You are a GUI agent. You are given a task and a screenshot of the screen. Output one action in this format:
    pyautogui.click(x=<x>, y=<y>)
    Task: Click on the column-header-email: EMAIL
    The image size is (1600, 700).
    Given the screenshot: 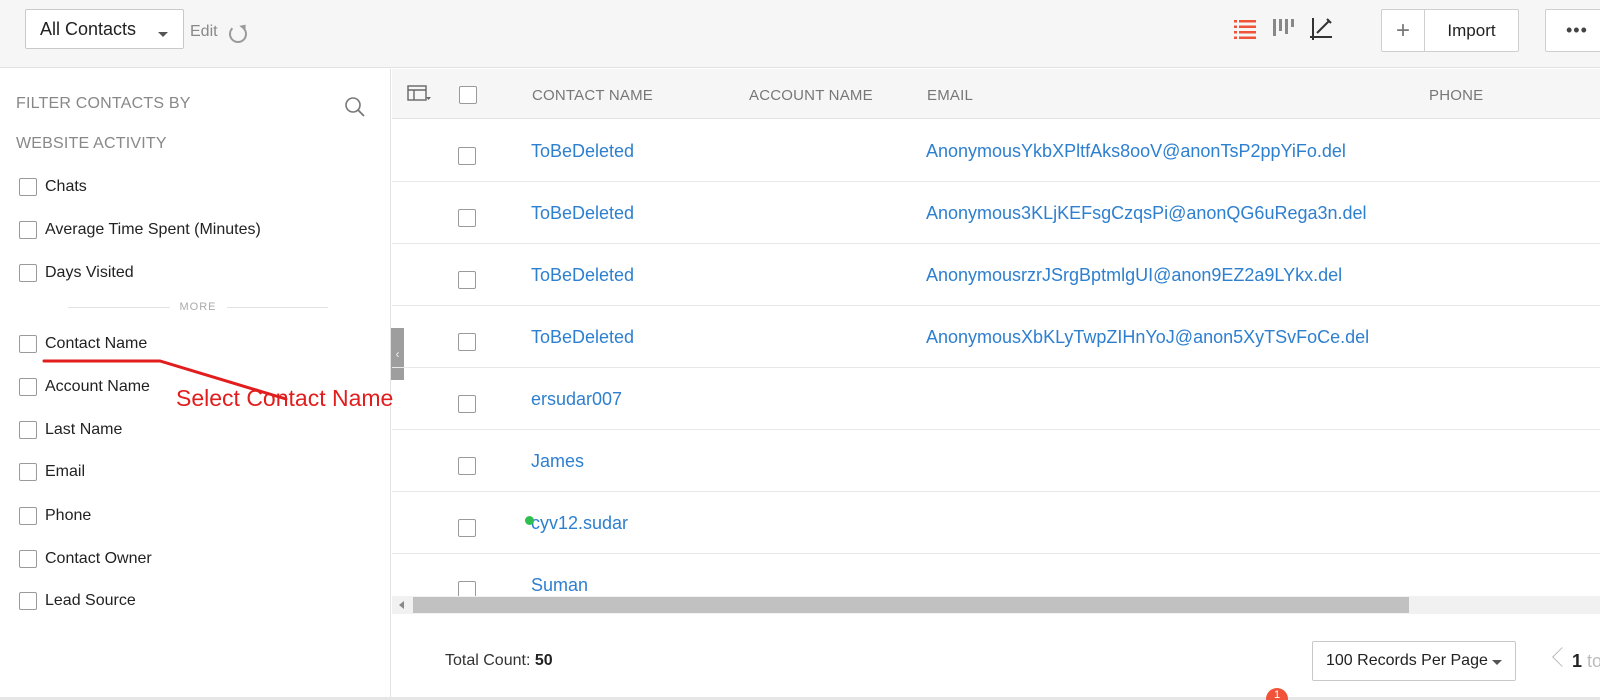 What is the action you would take?
    pyautogui.click(x=950, y=95)
    